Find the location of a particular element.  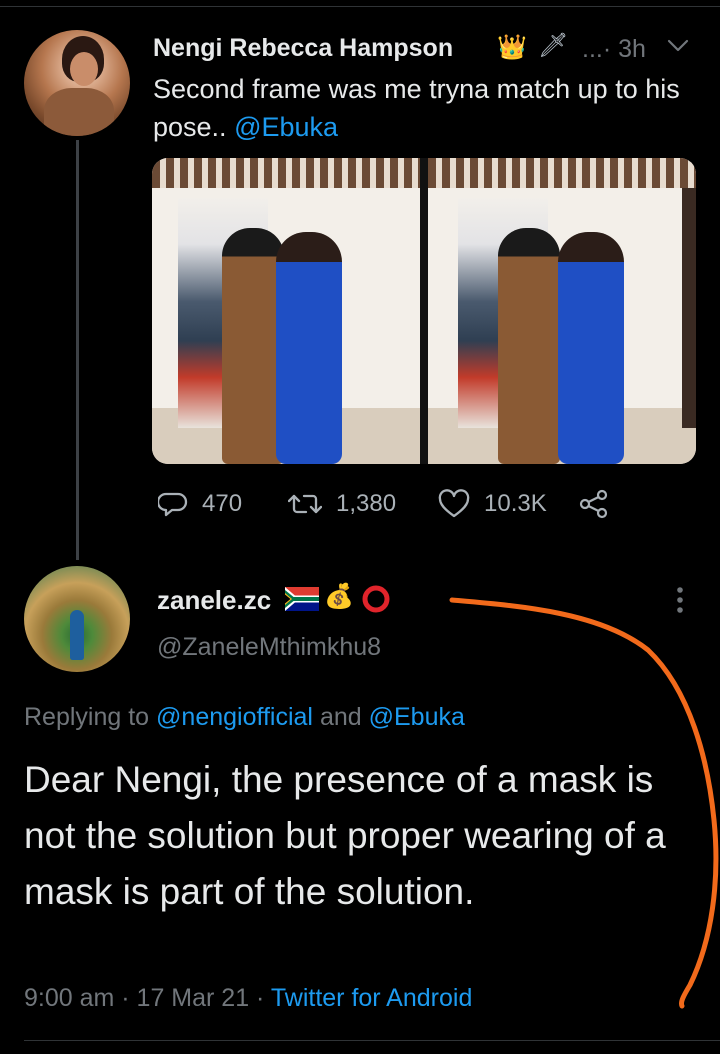

chevron-down-icon is located at coordinates (678, 46).